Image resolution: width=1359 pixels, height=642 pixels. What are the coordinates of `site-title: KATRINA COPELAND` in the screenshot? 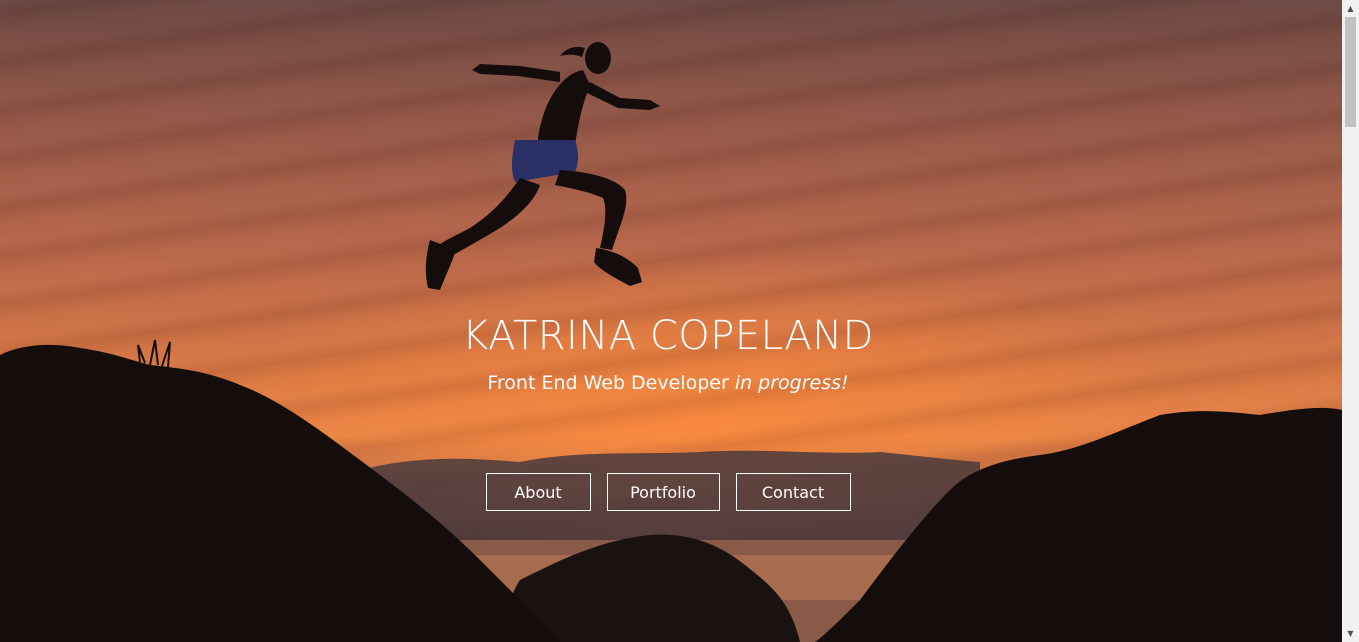 It's located at (668, 336).